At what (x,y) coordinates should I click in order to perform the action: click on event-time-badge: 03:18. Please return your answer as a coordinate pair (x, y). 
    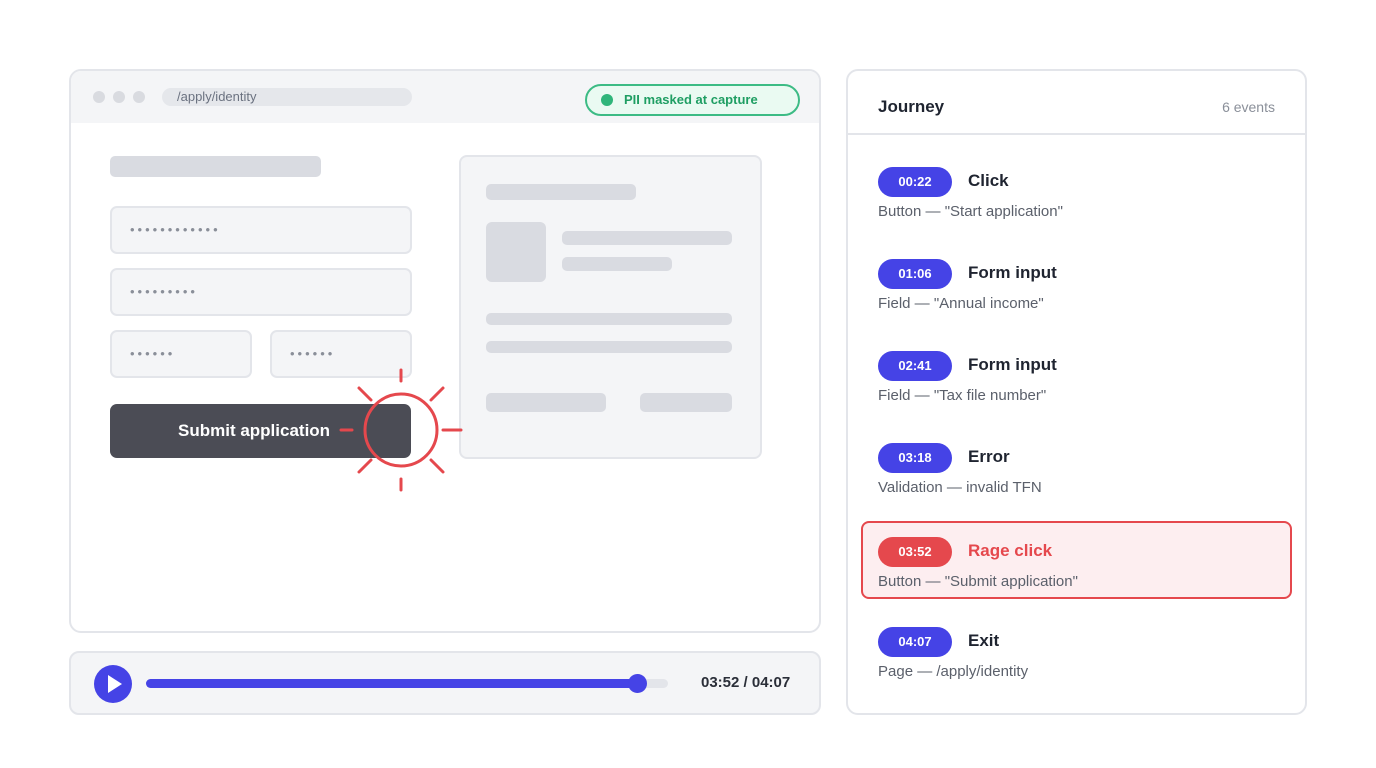
    Looking at the image, I should click on (915, 458).